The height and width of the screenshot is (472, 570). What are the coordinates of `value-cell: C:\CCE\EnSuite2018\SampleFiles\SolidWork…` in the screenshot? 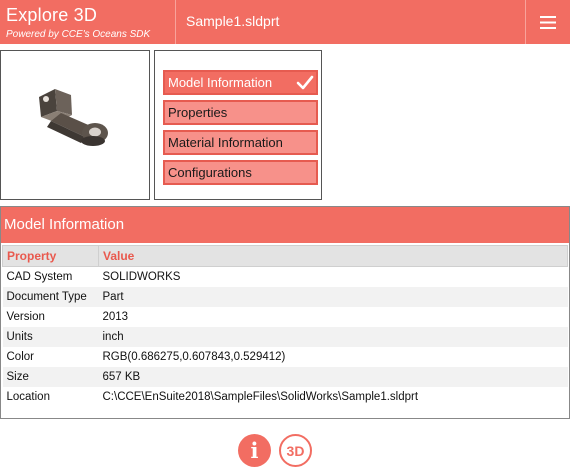 It's located at (260, 396).